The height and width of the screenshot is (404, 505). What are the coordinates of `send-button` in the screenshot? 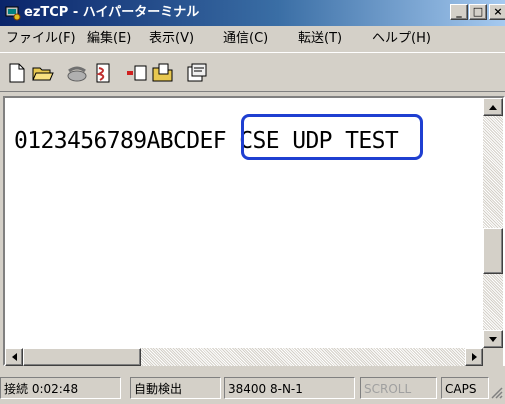 It's located at (137, 73).